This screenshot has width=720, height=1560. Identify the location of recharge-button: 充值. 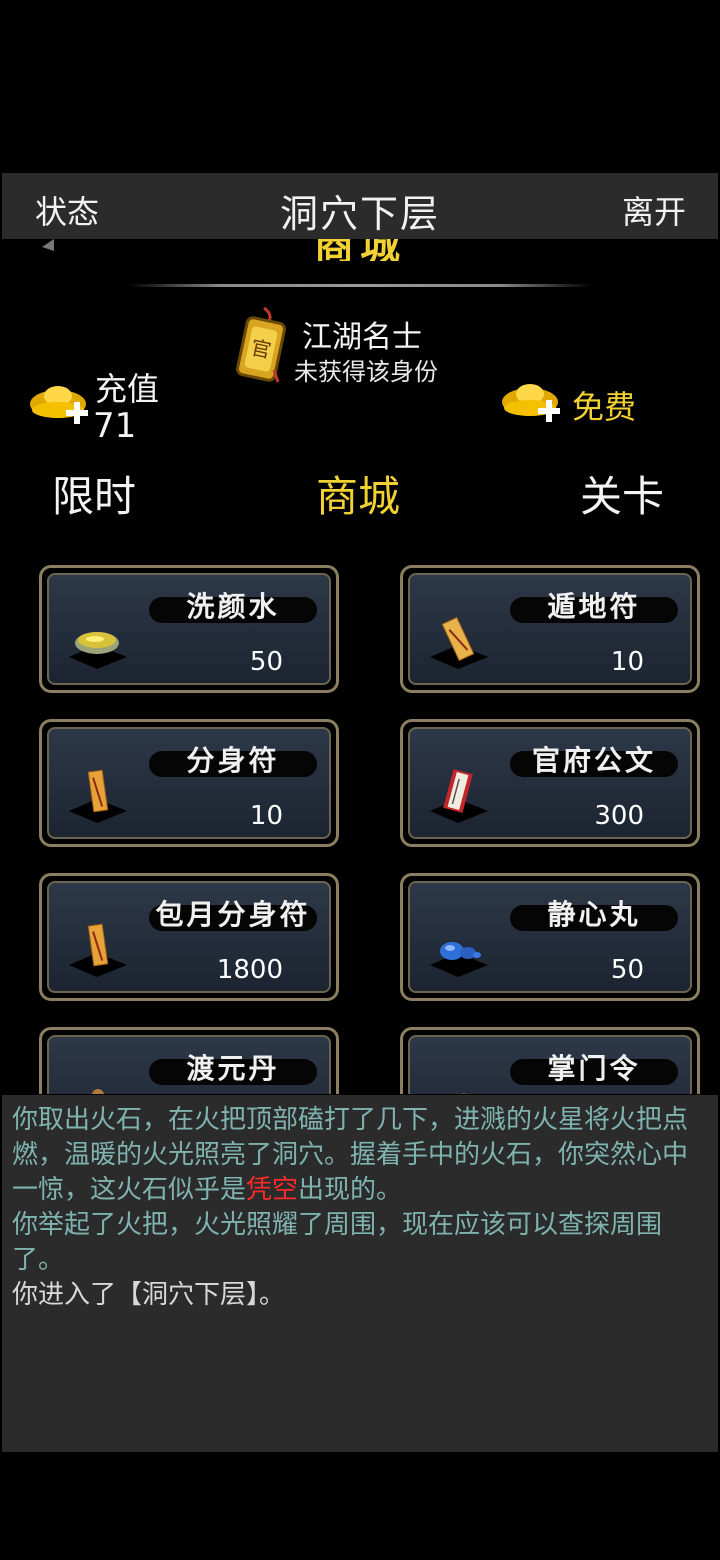
(127, 387).